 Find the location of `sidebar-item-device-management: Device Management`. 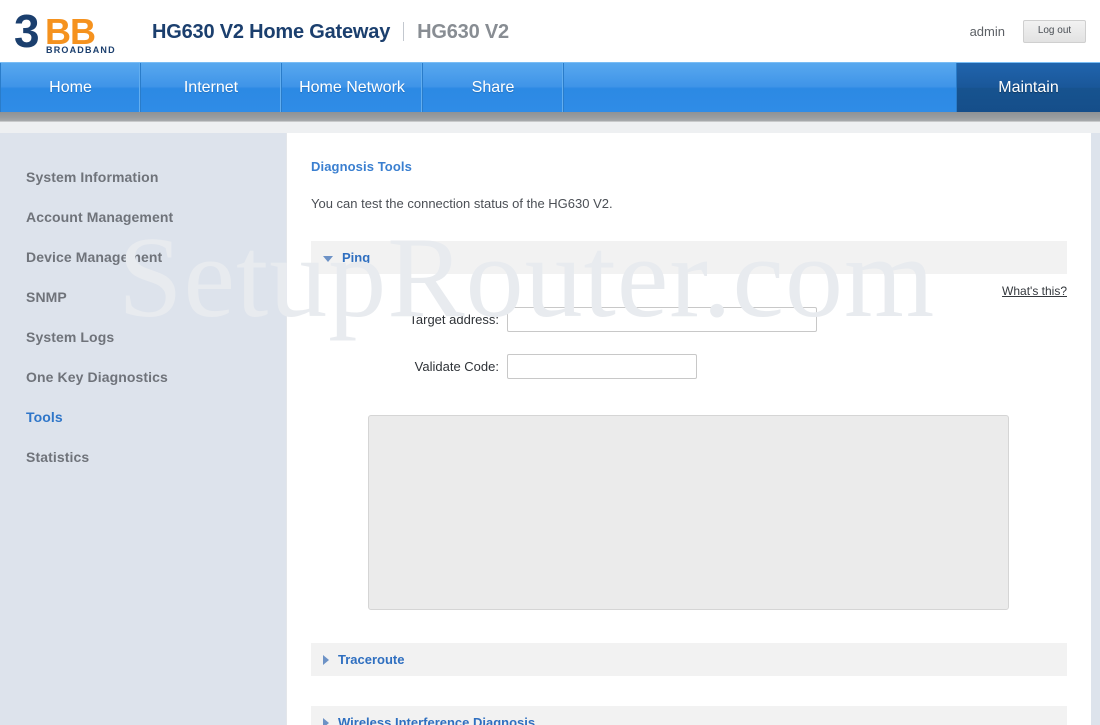

sidebar-item-device-management: Device Management is located at coordinates (143, 257).